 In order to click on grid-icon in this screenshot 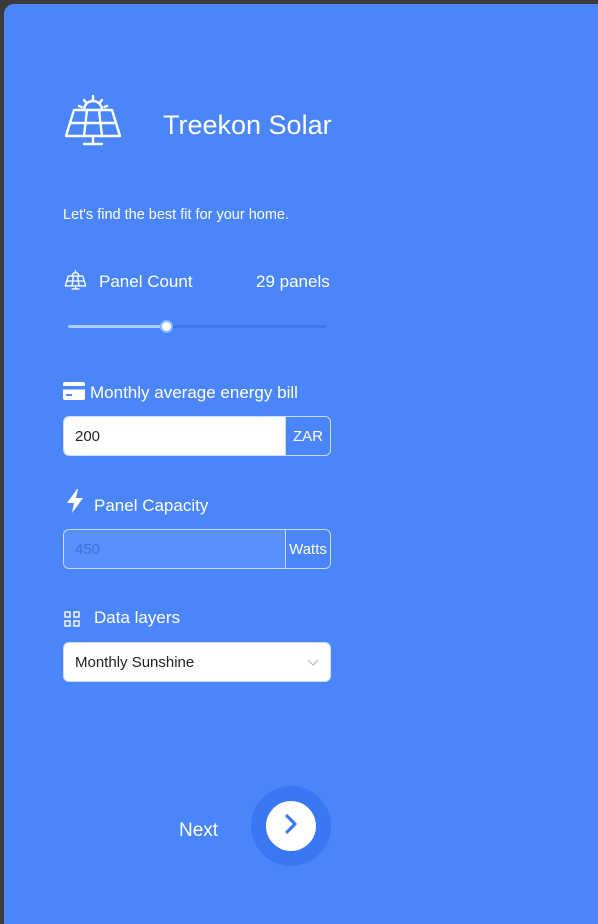, I will do `click(72, 619)`.